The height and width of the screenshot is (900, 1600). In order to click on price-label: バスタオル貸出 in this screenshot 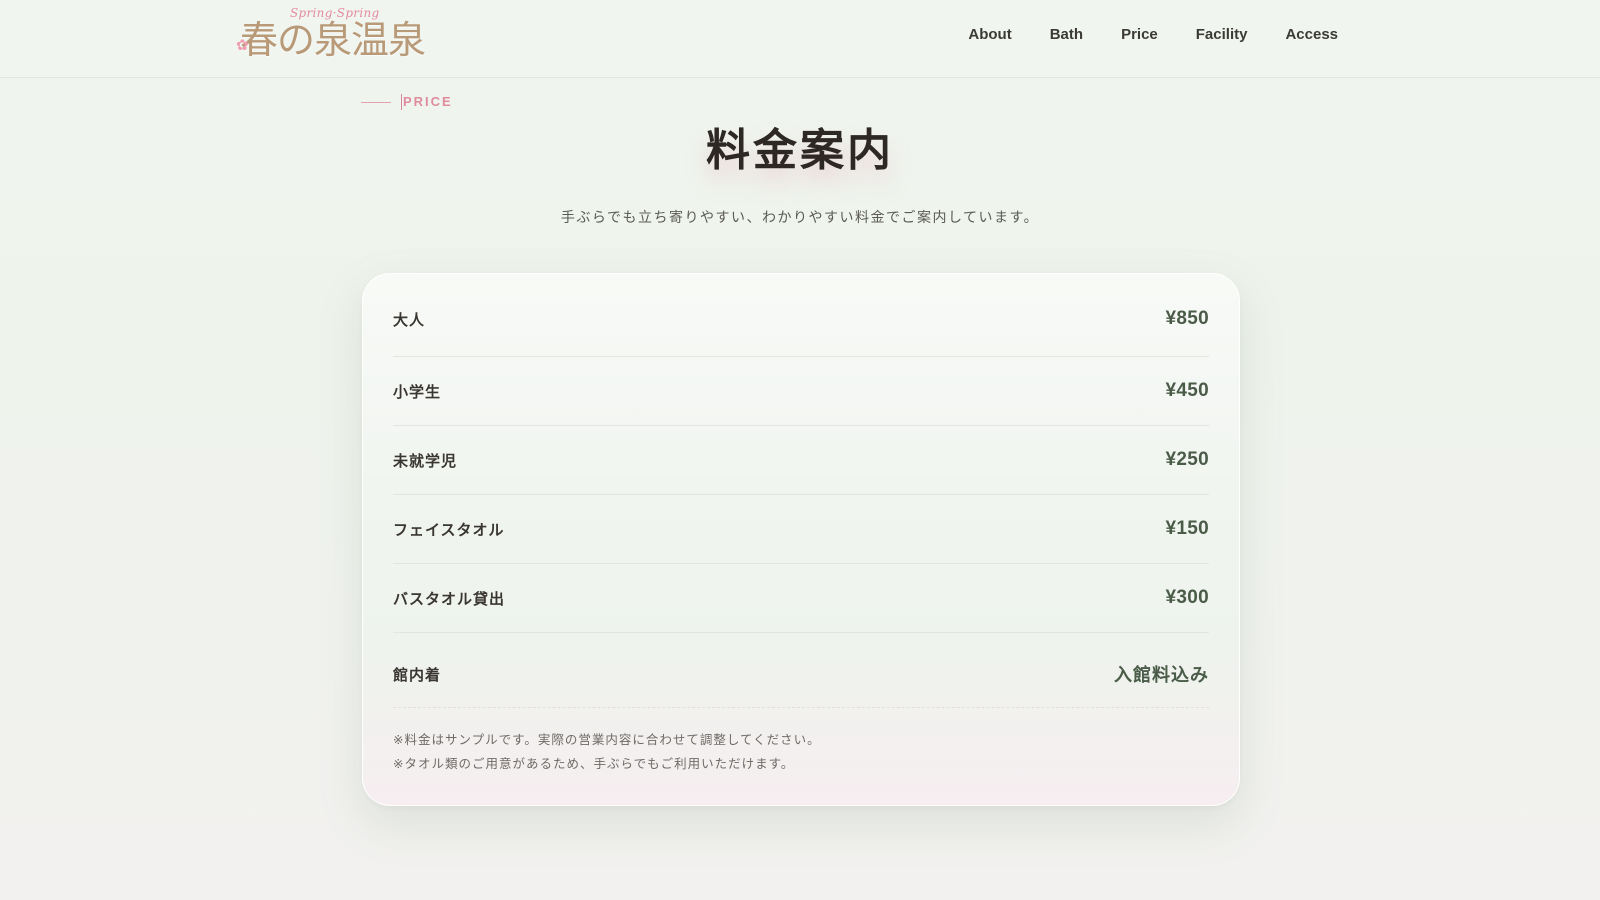, I will do `click(449, 598)`.